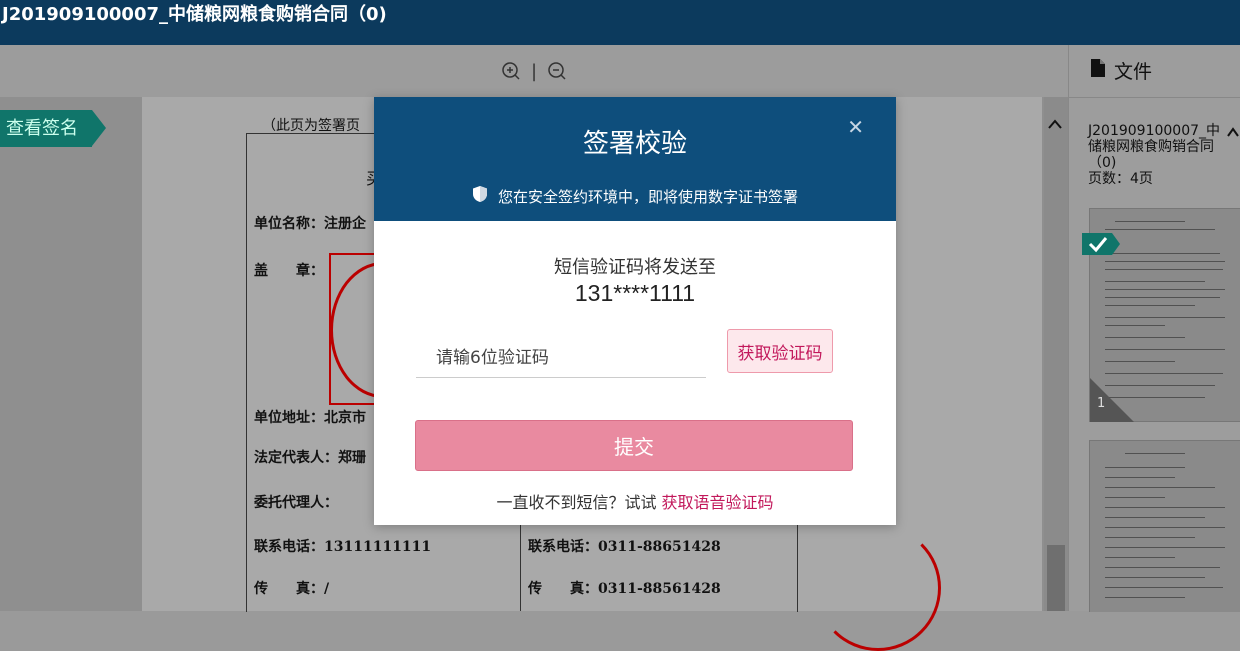 Image resolution: width=1240 pixels, height=651 pixels. I want to click on masked-phone: 131****1111, so click(635, 293).